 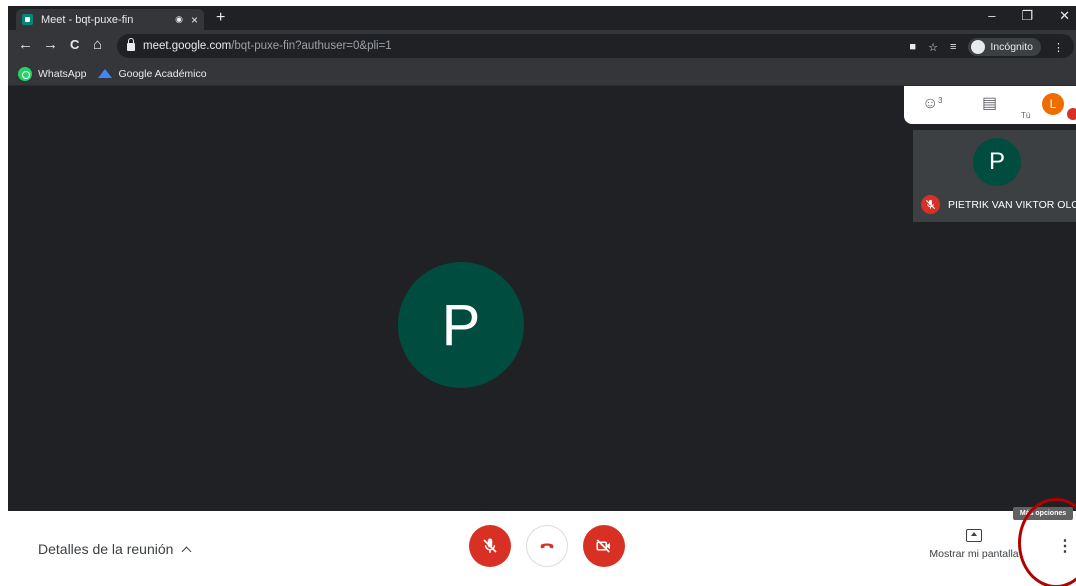 I want to click on restore-button: ❐, so click(x=1027, y=16).